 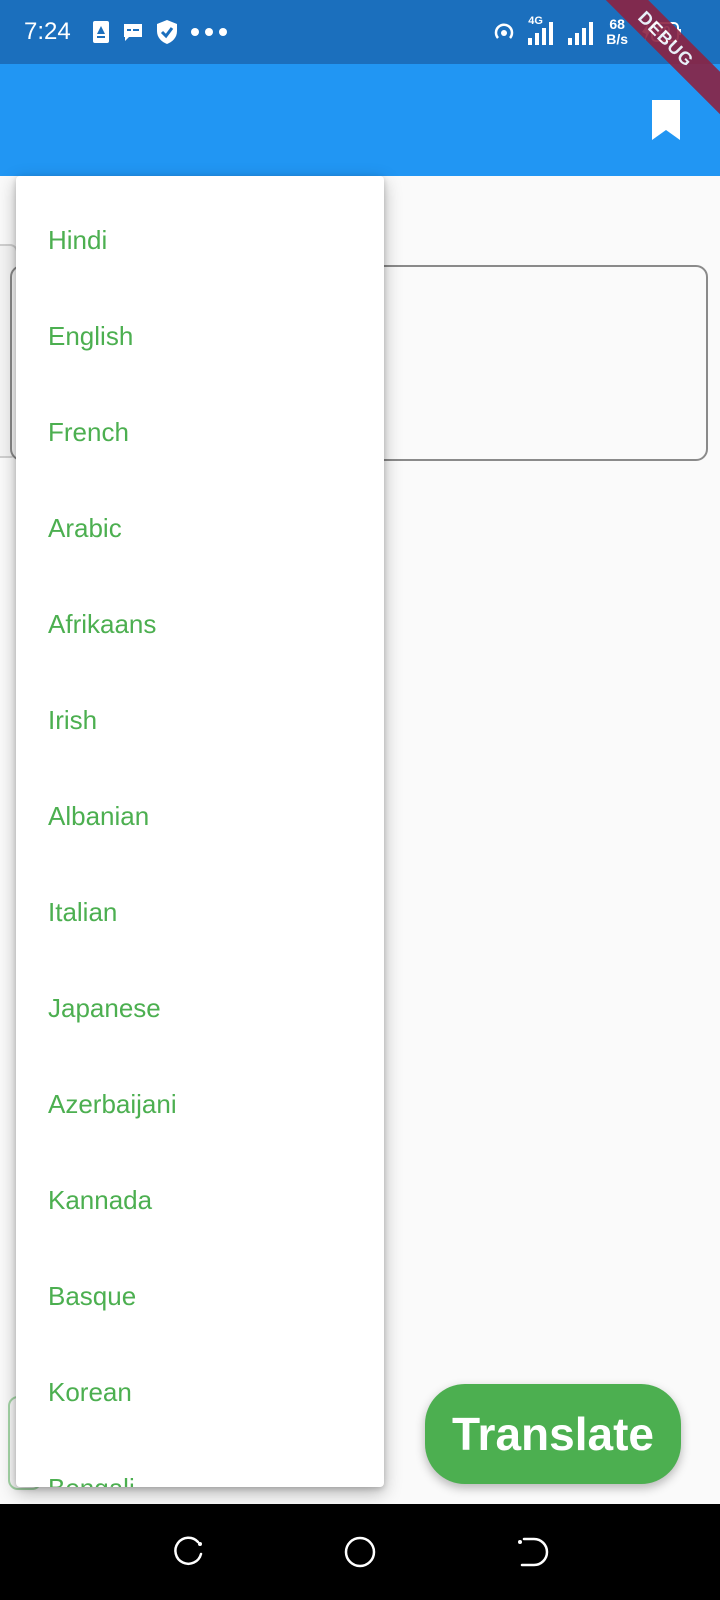 What do you see at coordinates (200, 528) in the screenshot?
I see `language-option: Arabic` at bounding box center [200, 528].